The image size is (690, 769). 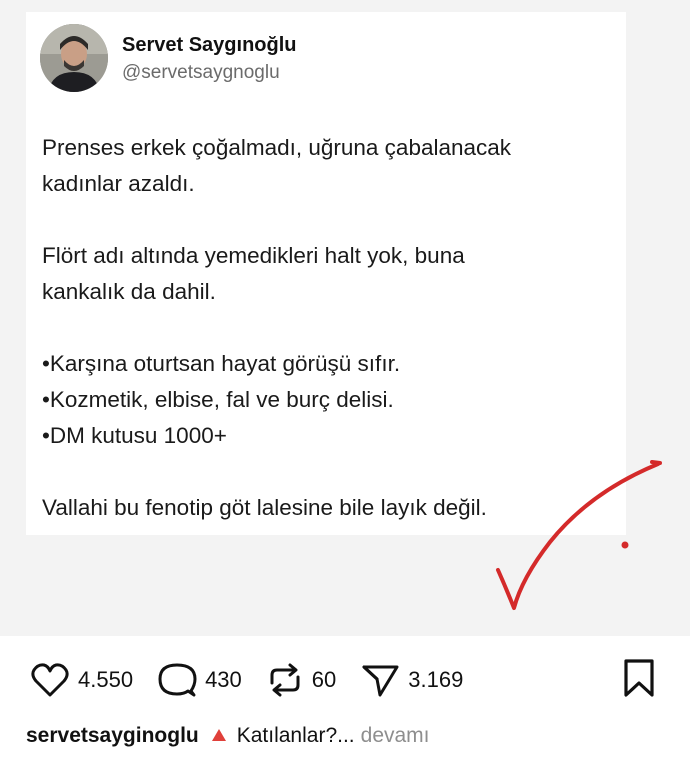 I want to click on tweet-line: •Karşına oturtsan hayat görüşü sıfır., so click(x=221, y=363).